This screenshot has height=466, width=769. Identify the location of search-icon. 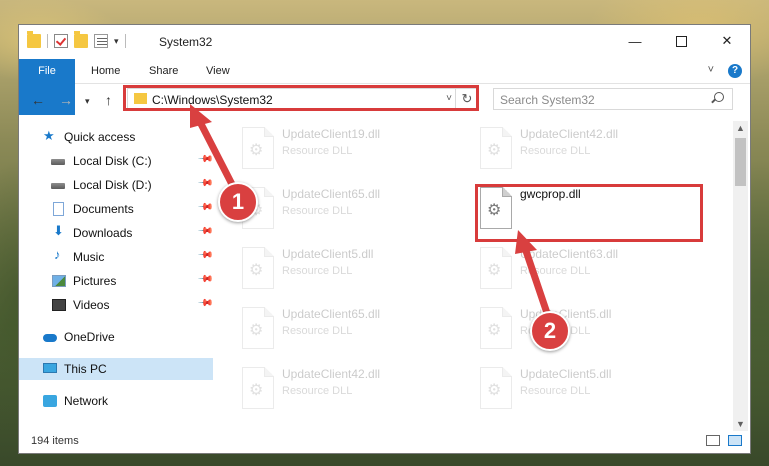
(719, 97).